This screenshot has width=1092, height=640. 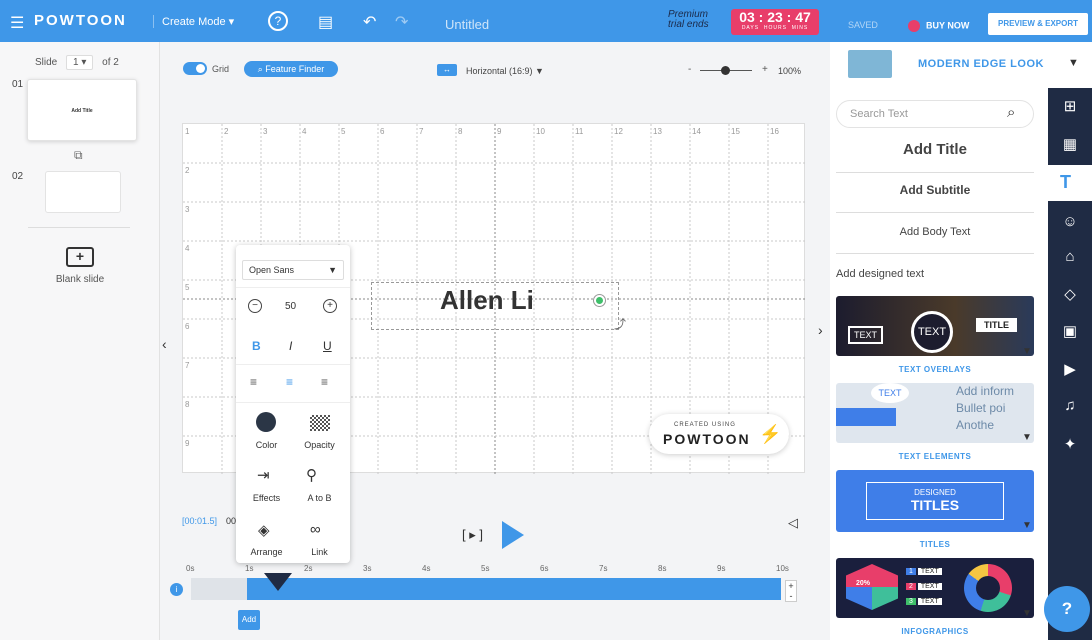 What do you see at coordinates (696, 131) in the screenshot?
I see `grid-col-label: 14` at bounding box center [696, 131].